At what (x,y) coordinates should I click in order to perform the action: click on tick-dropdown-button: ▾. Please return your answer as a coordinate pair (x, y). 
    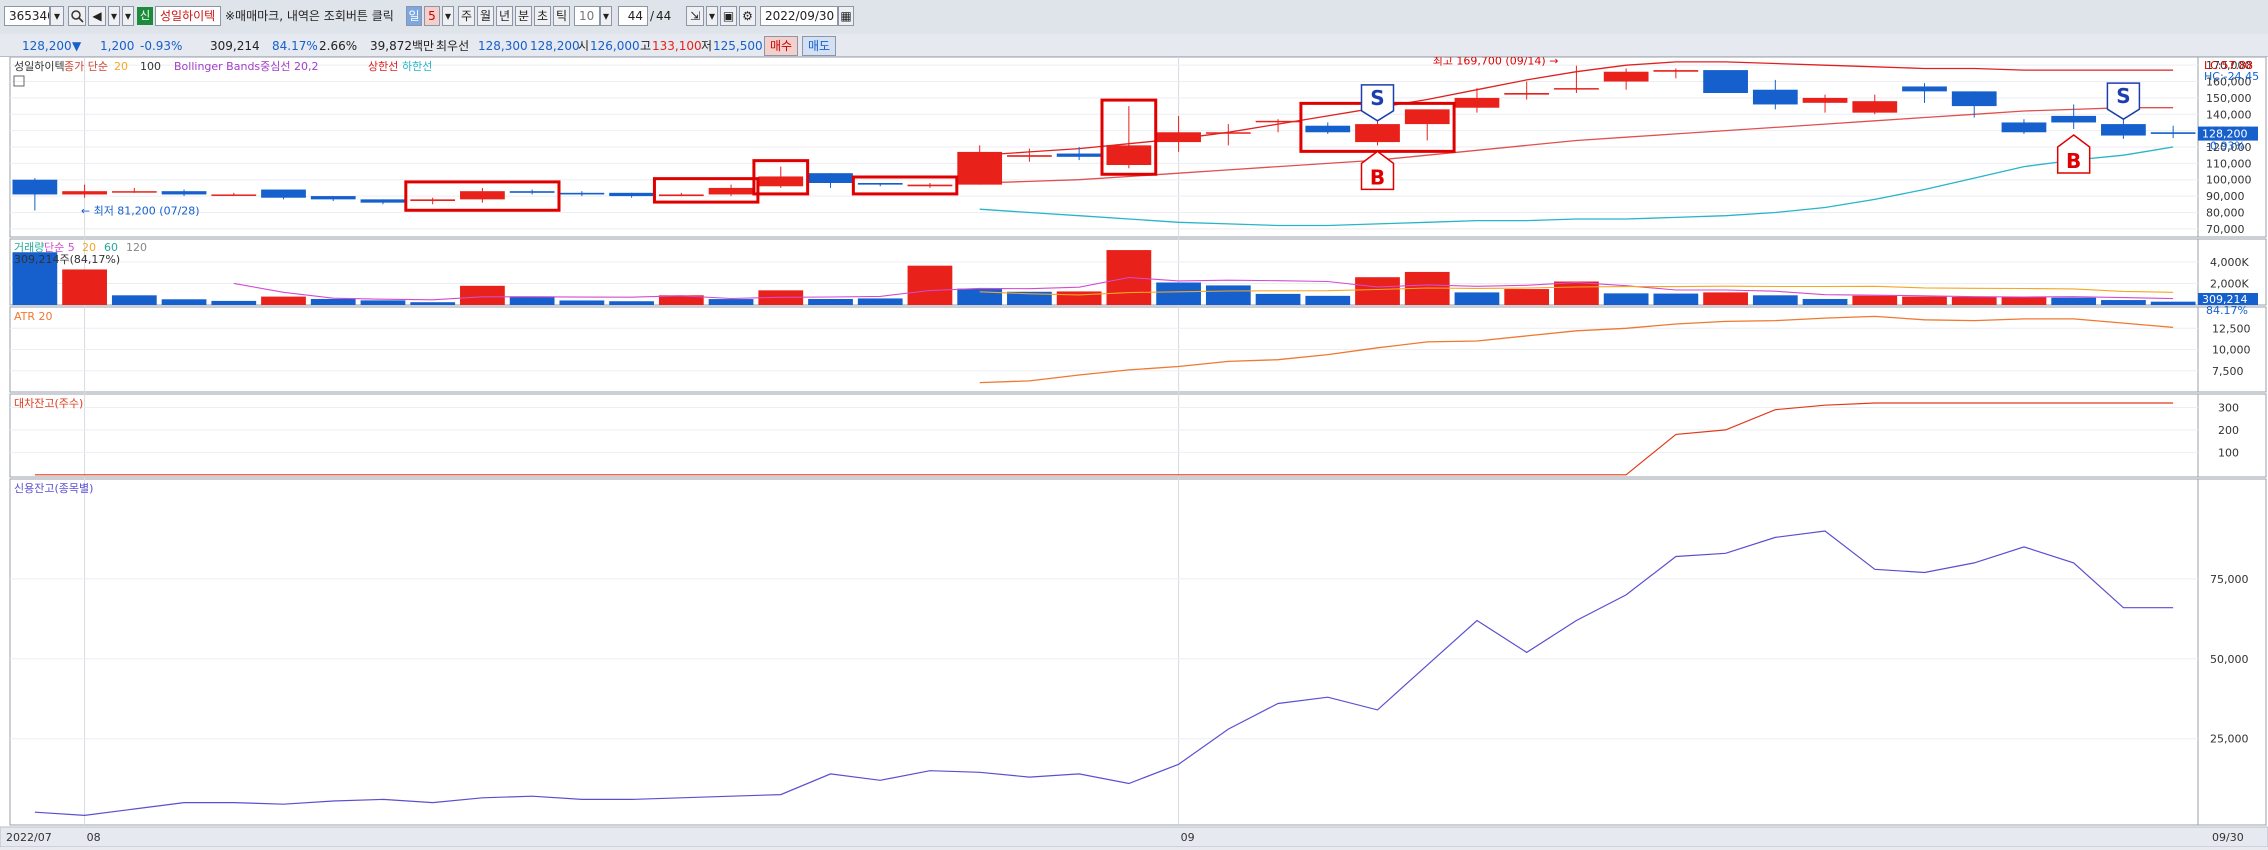
    Looking at the image, I should click on (606, 16).